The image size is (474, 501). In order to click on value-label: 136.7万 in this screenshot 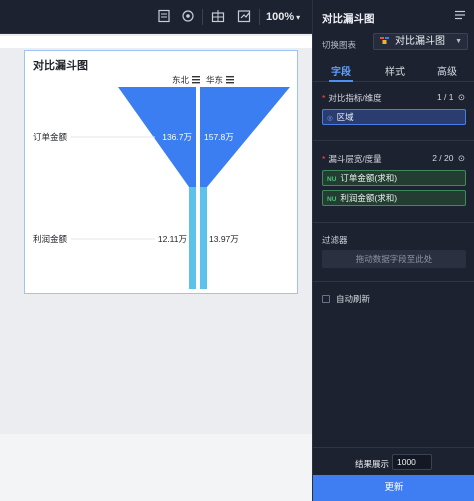, I will do `click(177, 137)`.